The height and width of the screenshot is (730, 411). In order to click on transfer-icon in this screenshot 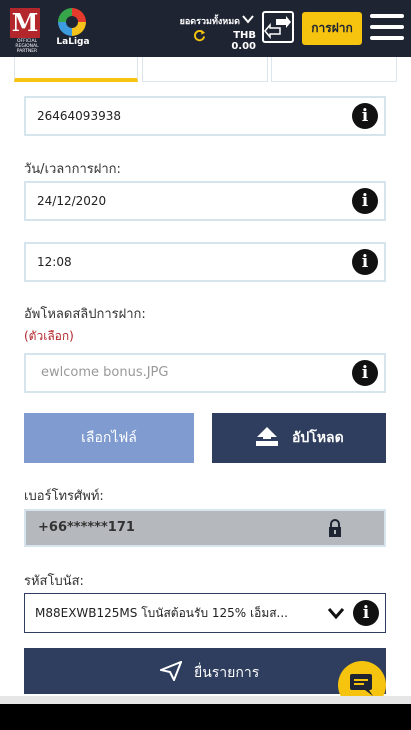, I will do `click(277, 28)`.